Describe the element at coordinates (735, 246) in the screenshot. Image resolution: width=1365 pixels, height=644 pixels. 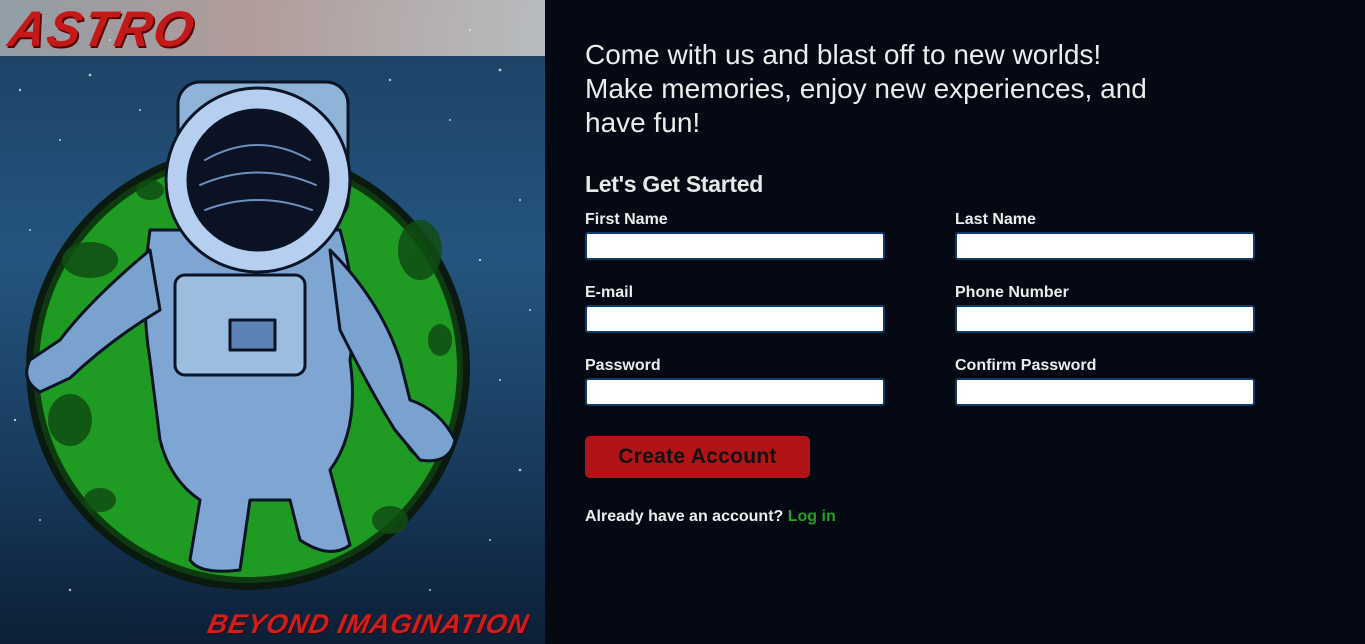
I see `first-name-input` at that location.